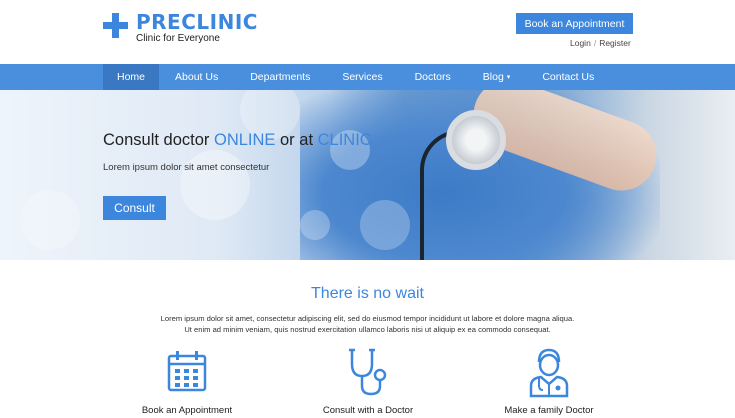  I want to click on brand-name: PRECLINIC, so click(197, 22).